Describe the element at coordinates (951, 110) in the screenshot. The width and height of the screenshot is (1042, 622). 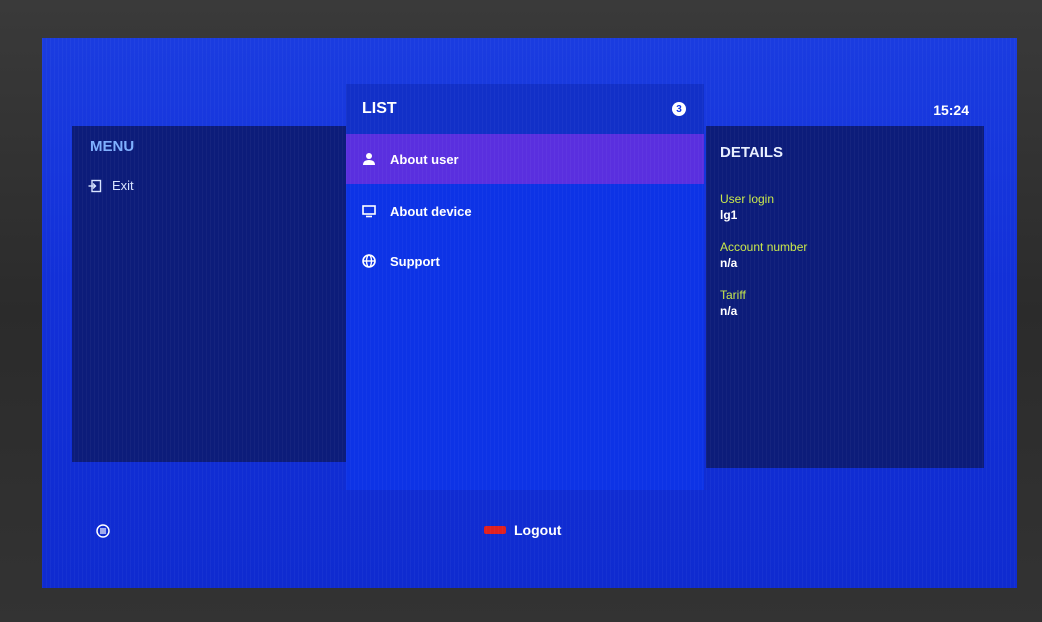
I see `clock: 15:24` at that location.